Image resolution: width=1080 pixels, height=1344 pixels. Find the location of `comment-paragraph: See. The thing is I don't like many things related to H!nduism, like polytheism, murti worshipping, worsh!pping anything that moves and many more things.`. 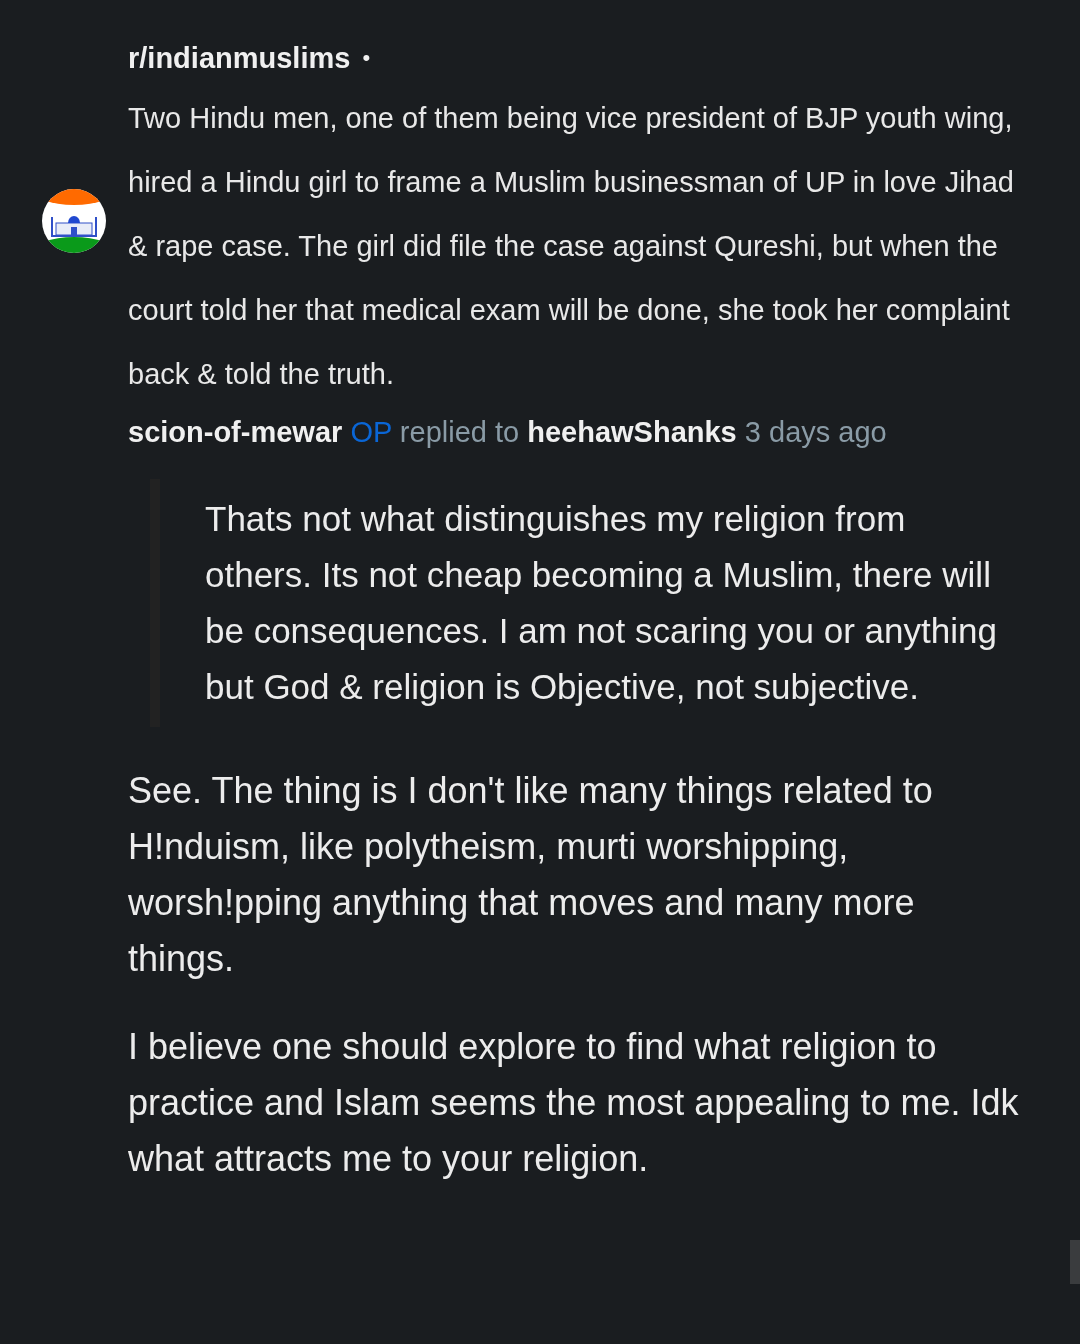

comment-paragraph: See. The thing is I don't like many things related to H!nduism, like polytheism, murti worshipping, worsh!pping anything that moves and many more things. is located at coordinates (531, 875).